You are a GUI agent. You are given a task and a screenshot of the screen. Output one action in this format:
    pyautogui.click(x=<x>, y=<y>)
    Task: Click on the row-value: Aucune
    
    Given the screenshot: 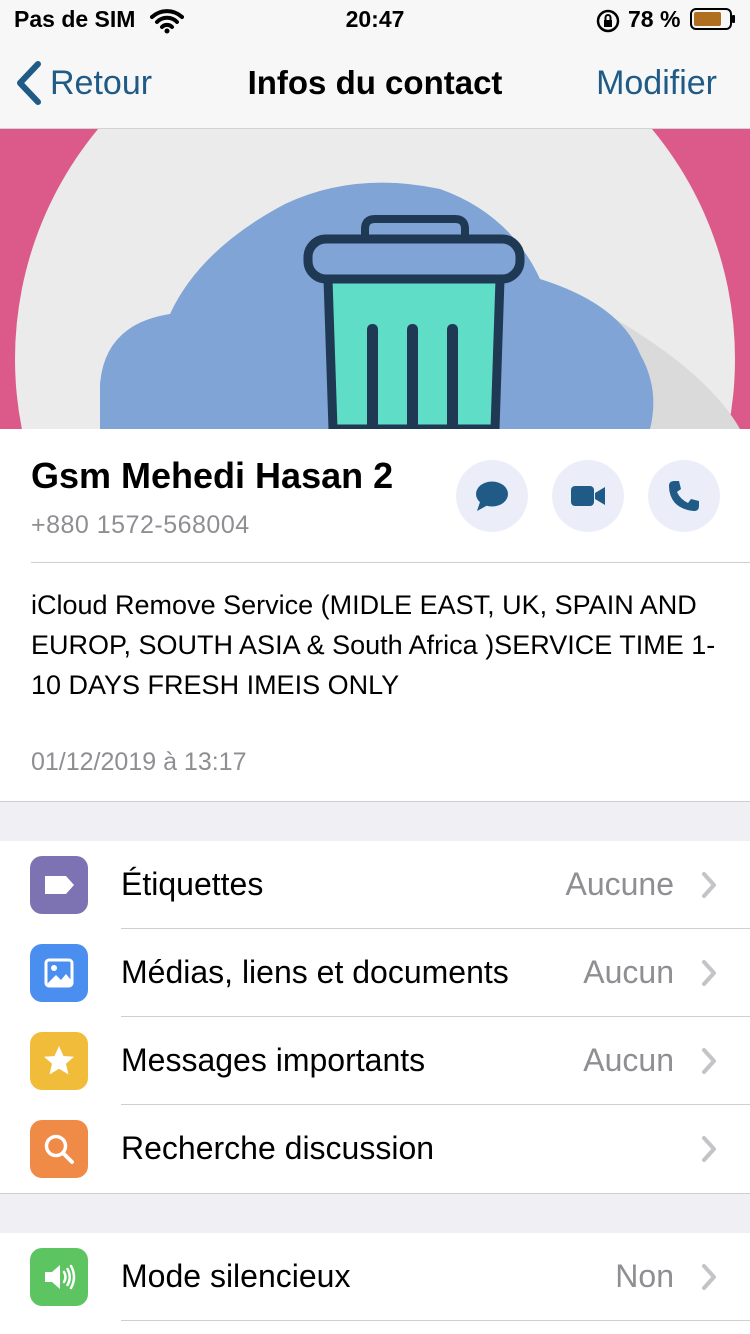 What is the action you would take?
    pyautogui.click(x=619, y=884)
    